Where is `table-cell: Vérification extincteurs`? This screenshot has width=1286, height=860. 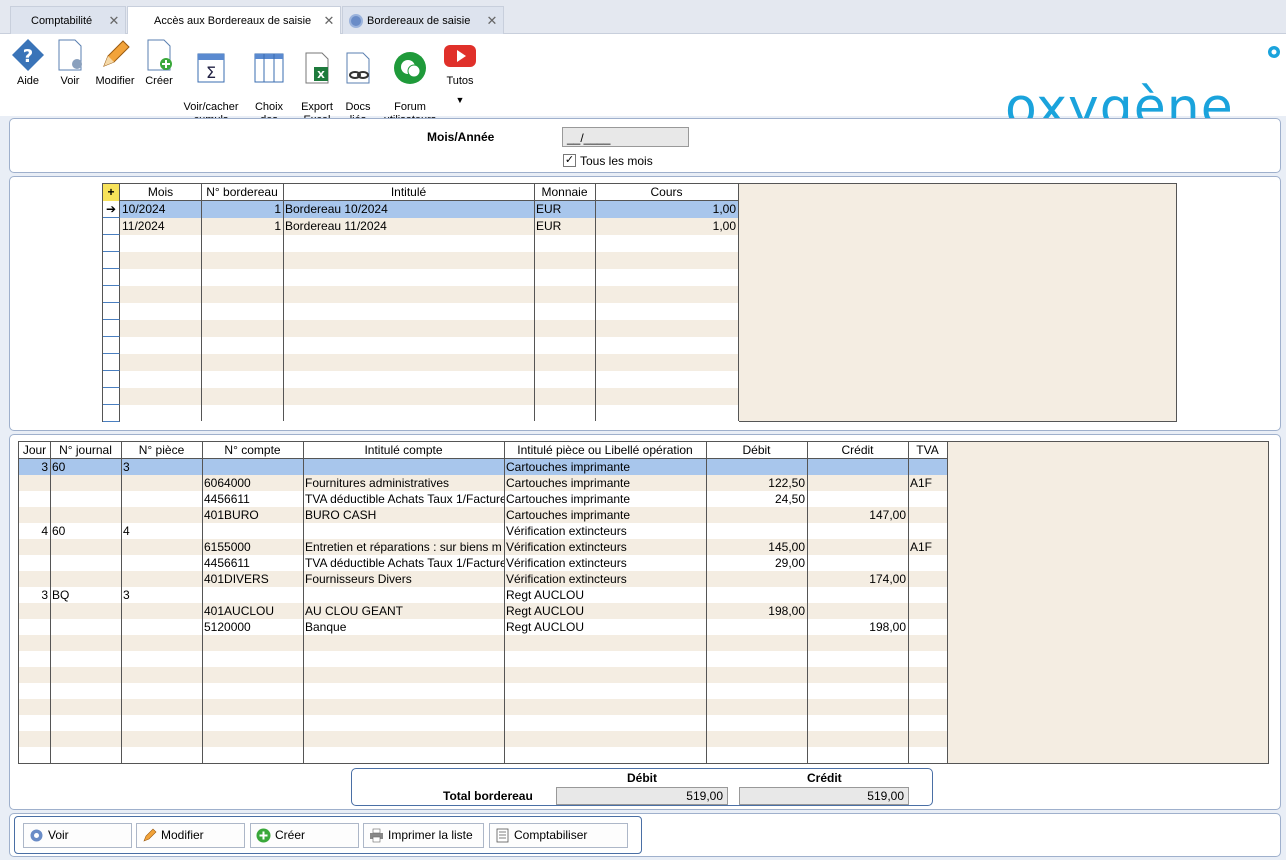
table-cell: Vérification extincteurs is located at coordinates (566, 531).